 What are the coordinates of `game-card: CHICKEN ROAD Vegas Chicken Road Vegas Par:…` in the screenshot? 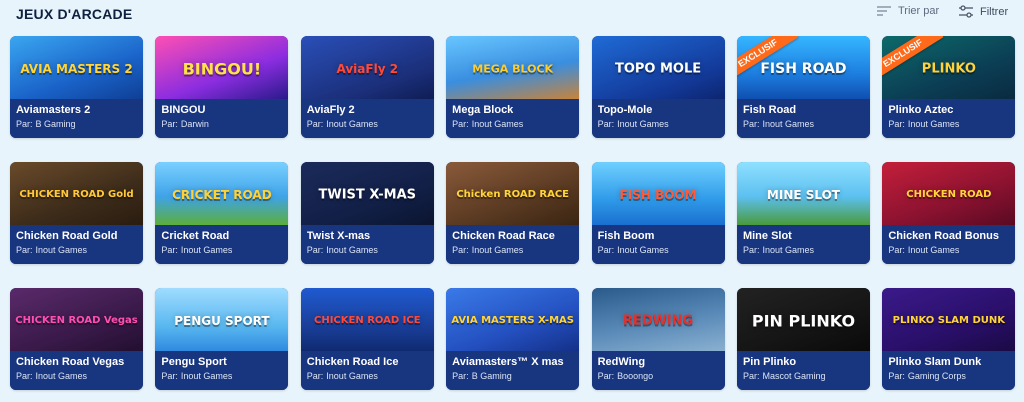 It's located at (76, 339).